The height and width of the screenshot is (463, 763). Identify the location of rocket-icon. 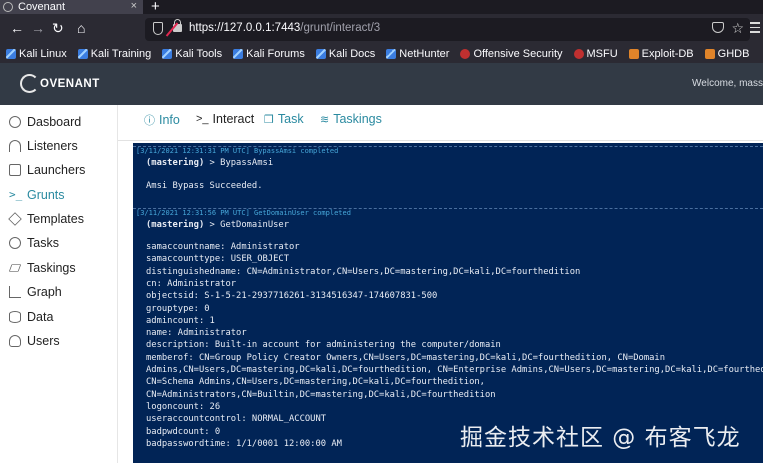
(15, 170).